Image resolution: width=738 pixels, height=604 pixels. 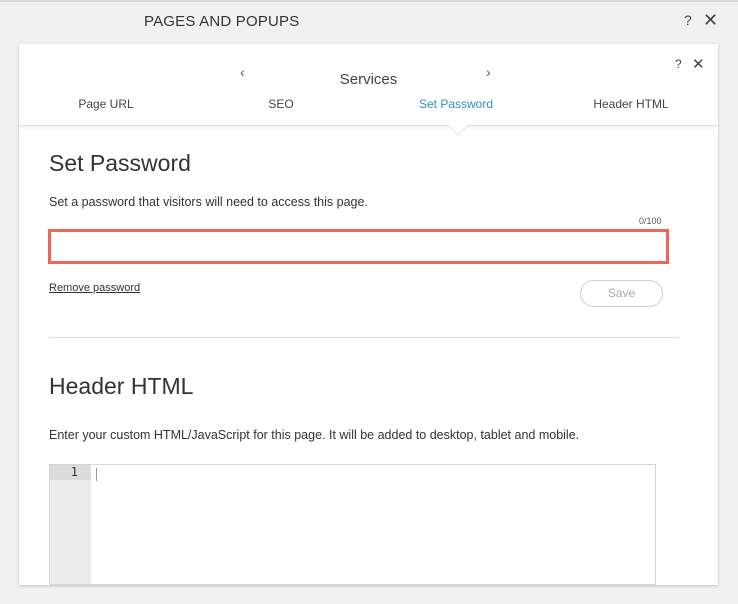 I want to click on remove-password-link: Remove password, so click(x=94, y=288).